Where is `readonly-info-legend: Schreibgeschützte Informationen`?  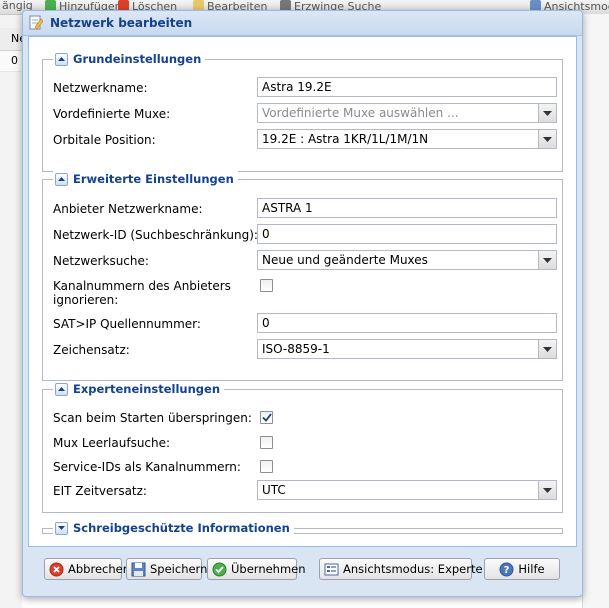
readonly-info-legend: Schreibgeschützte Informationen is located at coordinates (173, 528).